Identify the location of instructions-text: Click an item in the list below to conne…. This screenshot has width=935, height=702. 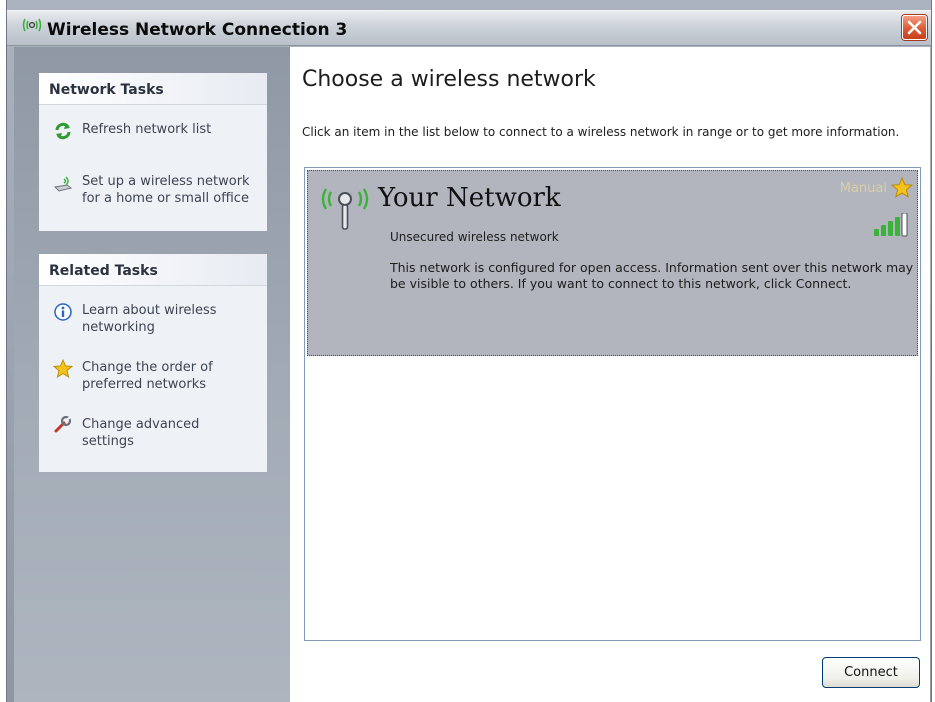
(601, 132).